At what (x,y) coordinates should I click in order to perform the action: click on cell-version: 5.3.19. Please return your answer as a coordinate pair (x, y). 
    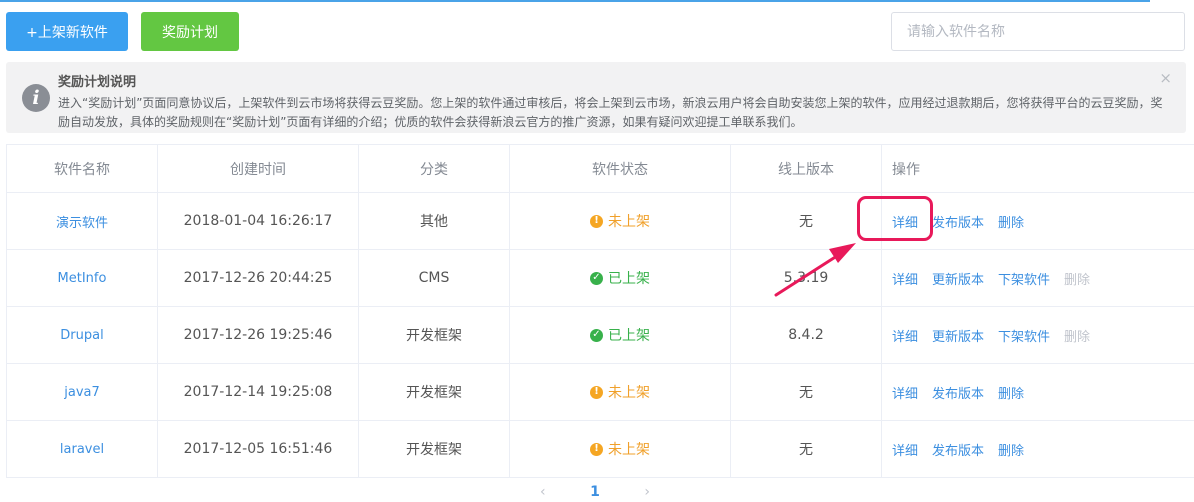
    Looking at the image, I should click on (806, 278).